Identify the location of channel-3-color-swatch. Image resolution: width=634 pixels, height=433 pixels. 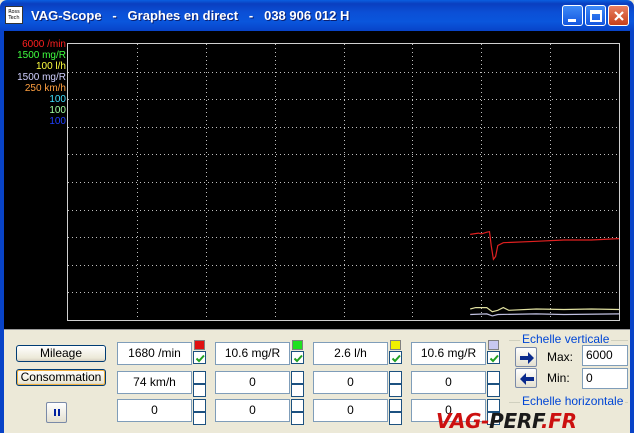
(395, 345).